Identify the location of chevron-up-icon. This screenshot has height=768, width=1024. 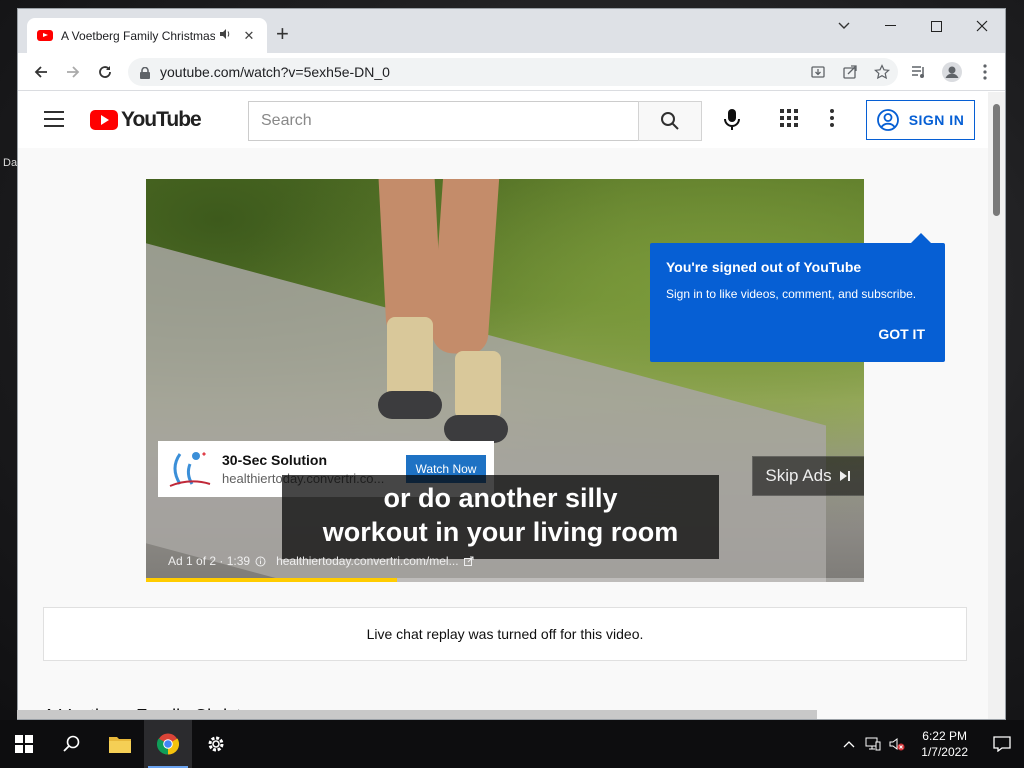
(849, 744).